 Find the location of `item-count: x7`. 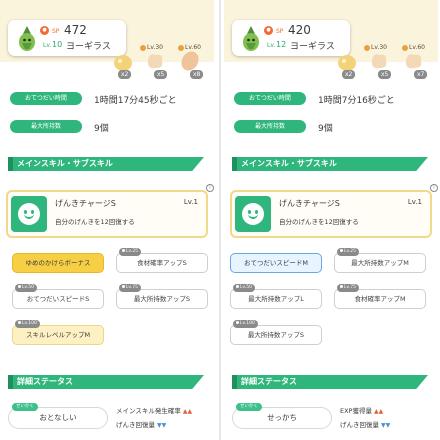

item-count: x7 is located at coordinates (421, 74).